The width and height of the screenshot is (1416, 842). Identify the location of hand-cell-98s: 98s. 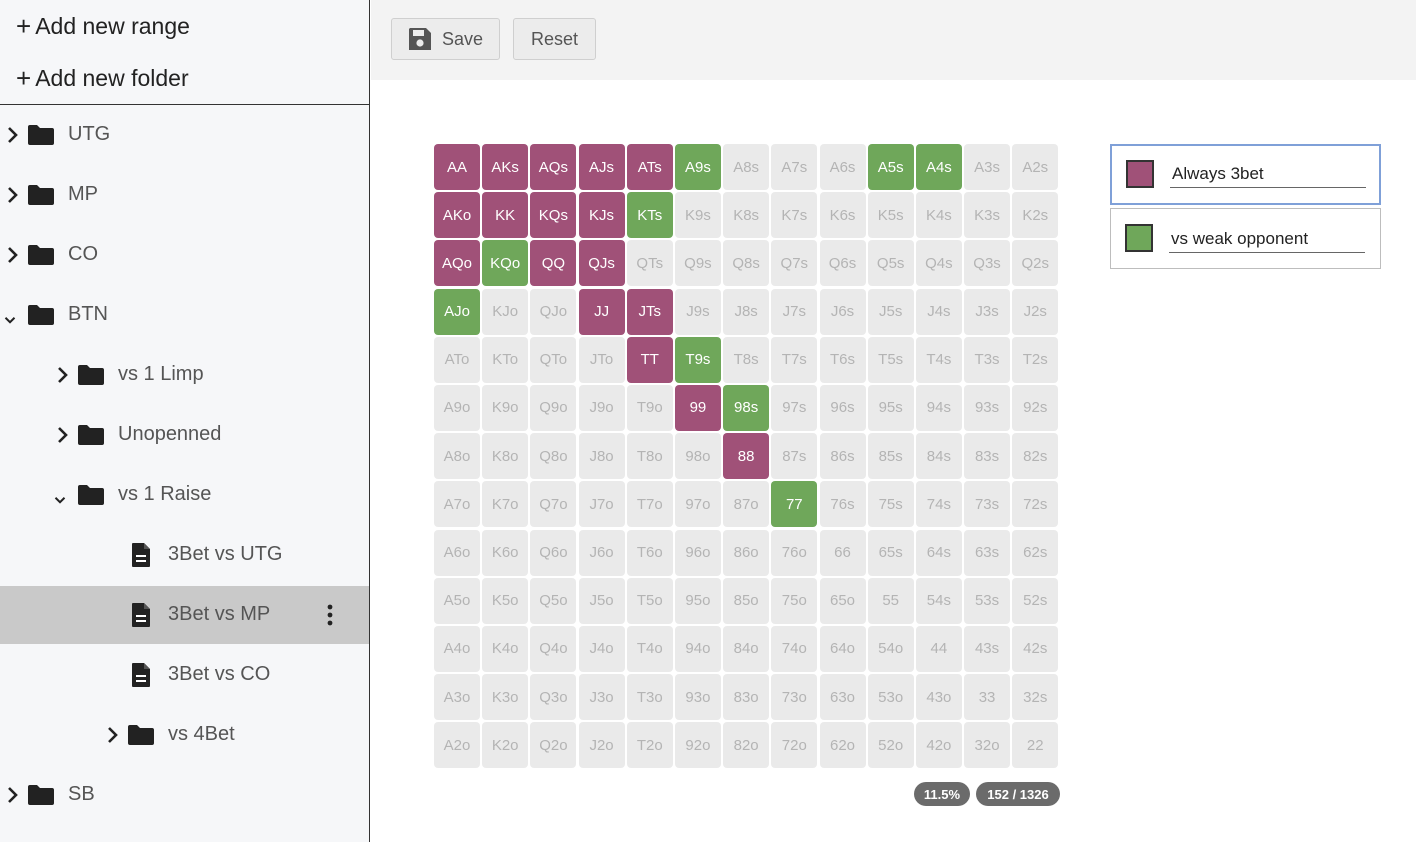
(746, 407).